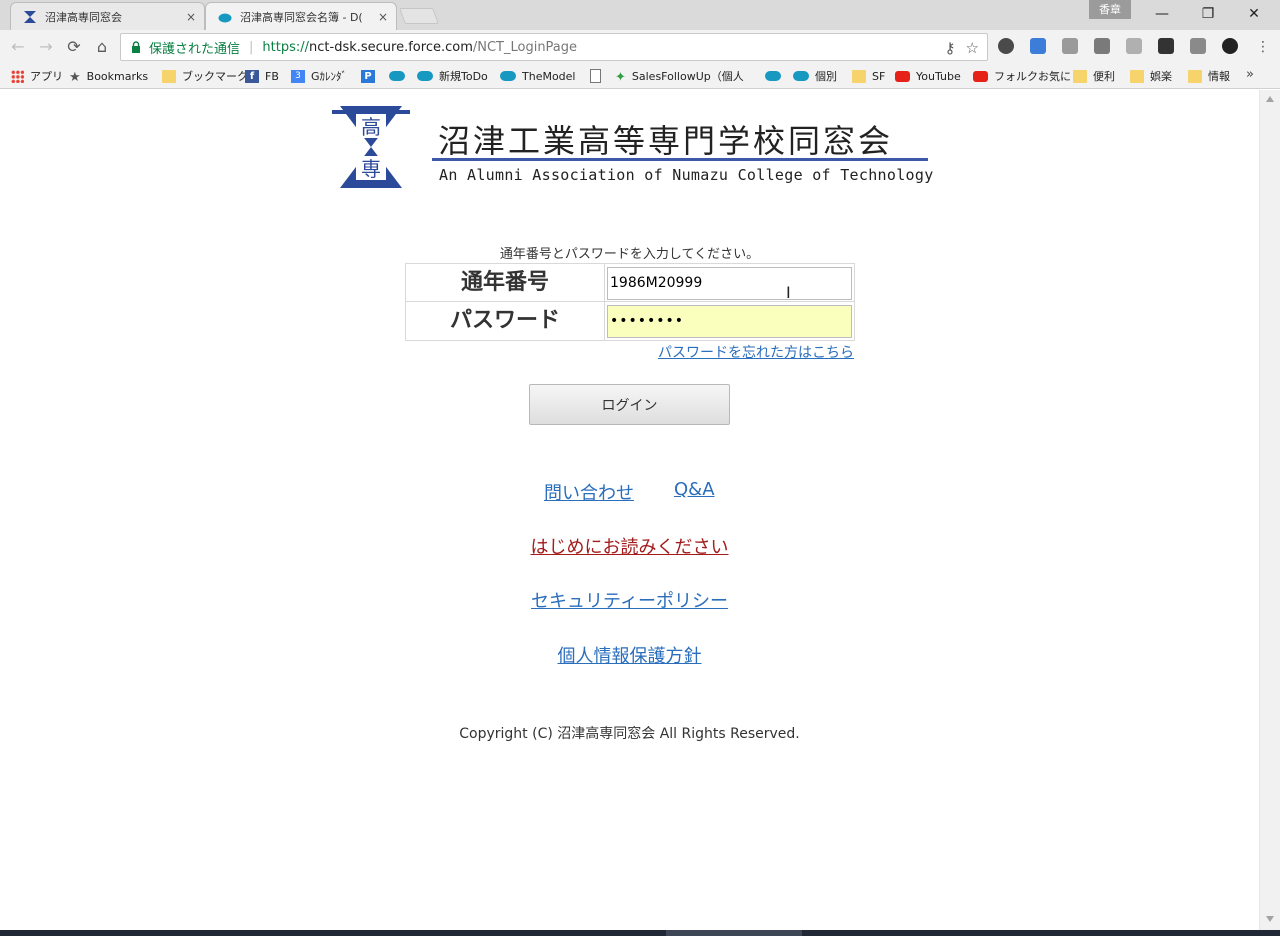 The image size is (1280, 936). I want to click on minimize-button: —, so click(1162, 14).